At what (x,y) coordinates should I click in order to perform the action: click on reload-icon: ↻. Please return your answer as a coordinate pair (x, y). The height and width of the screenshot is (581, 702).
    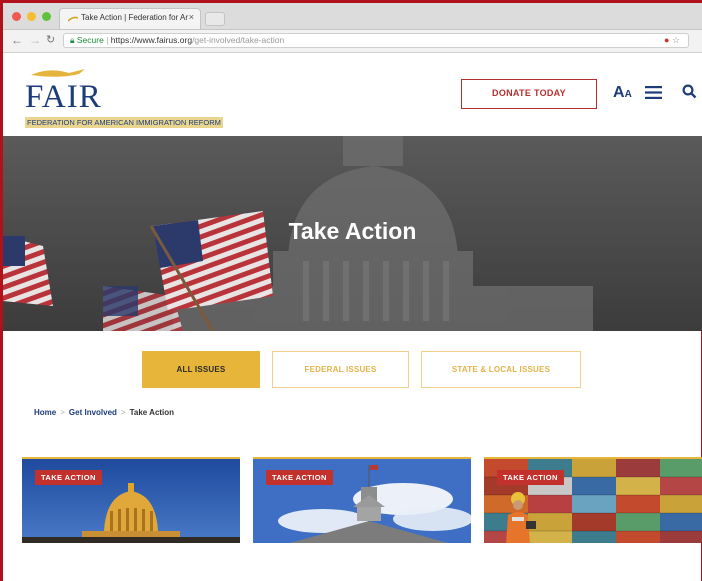
    Looking at the image, I should click on (50, 39).